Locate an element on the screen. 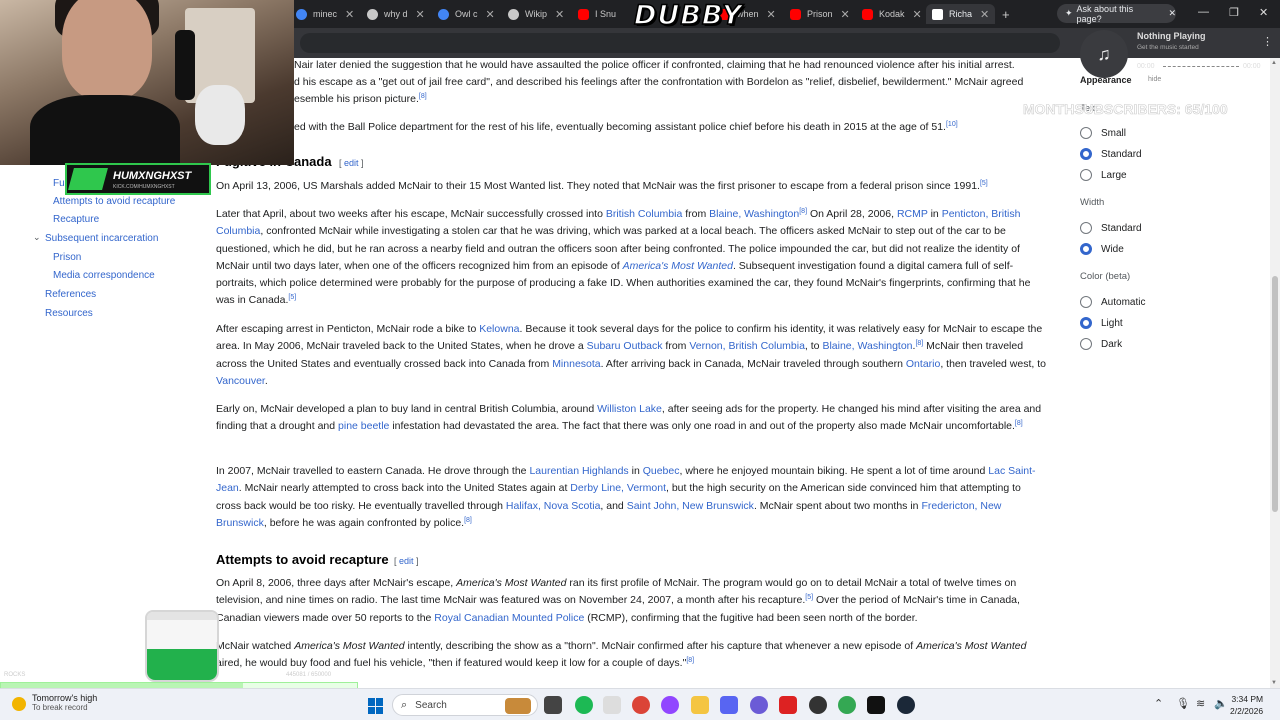 The width and height of the screenshot is (1280, 720). ask-about-page-button: ✦ Ask about this page? ✕ is located at coordinates (1116, 14).